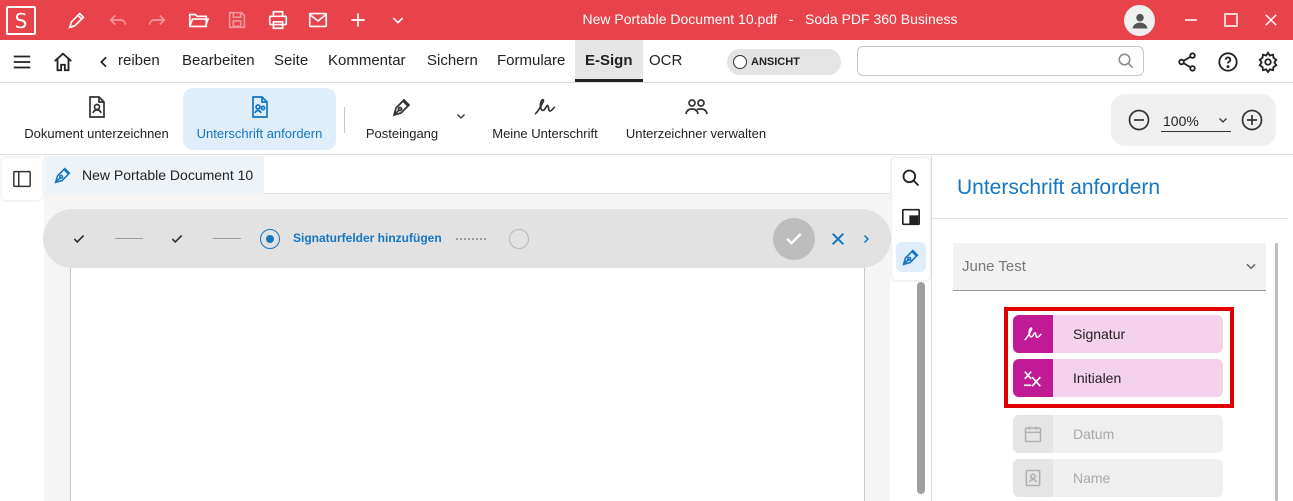 This screenshot has height=501, width=1293. I want to click on date-field-label: Datum, so click(1094, 434).